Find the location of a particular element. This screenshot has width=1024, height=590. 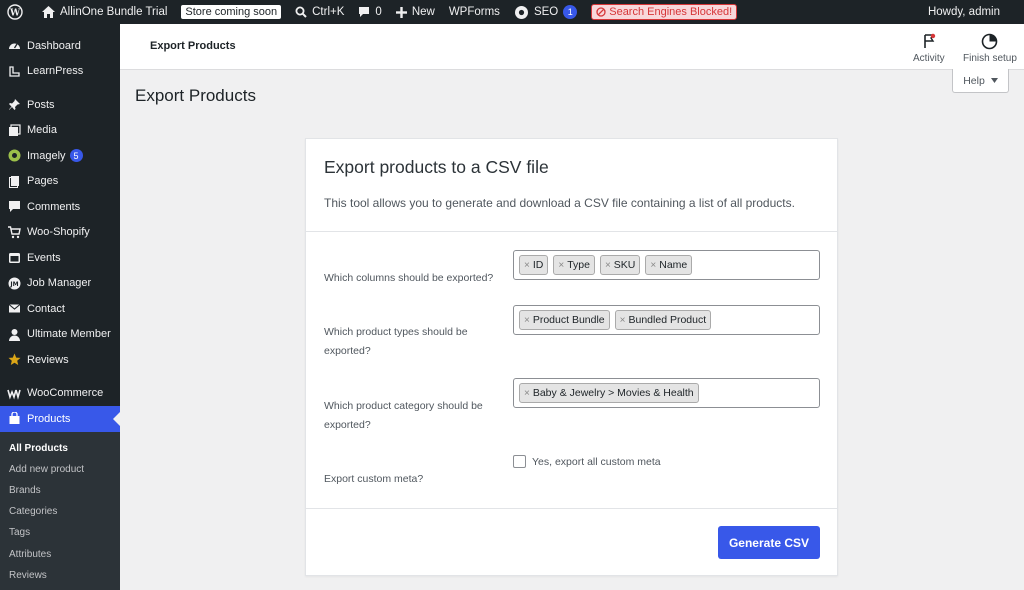

sidebar-item-dashboard: Dashboard is located at coordinates (60, 46).